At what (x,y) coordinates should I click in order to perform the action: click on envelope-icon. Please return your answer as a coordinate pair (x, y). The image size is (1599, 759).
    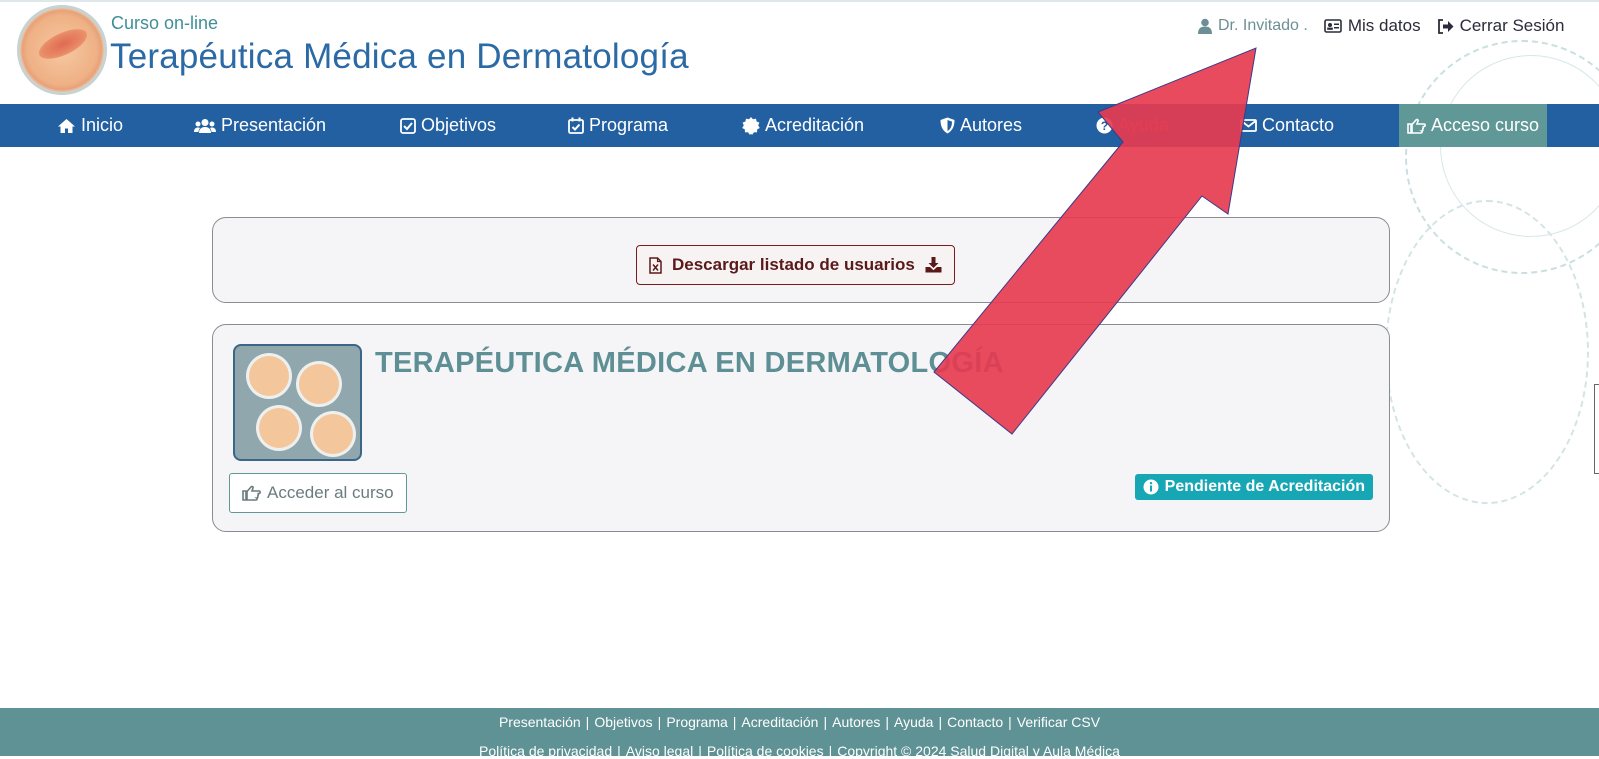
    Looking at the image, I should click on (1248, 125).